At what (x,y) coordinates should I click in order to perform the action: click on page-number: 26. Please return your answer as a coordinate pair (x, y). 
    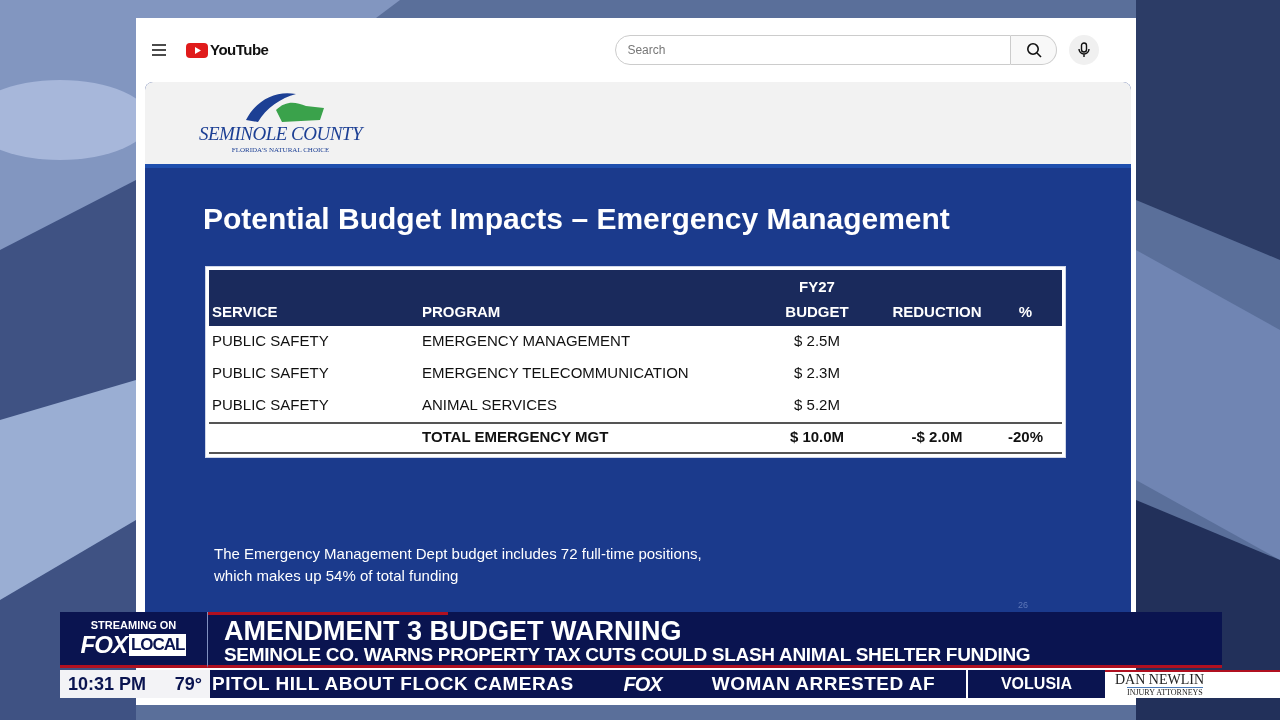
    Looking at the image, I should click on (1023, 605).